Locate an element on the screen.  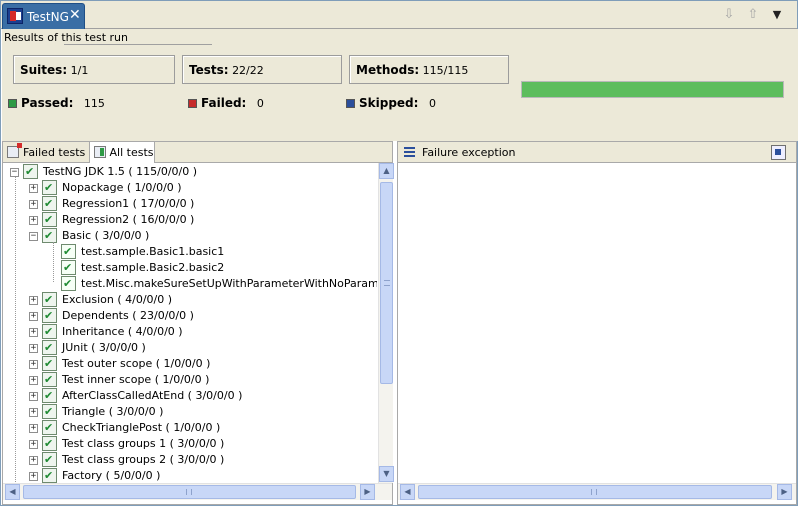
tests-label: Tests: is located at coordinates (209, 70).